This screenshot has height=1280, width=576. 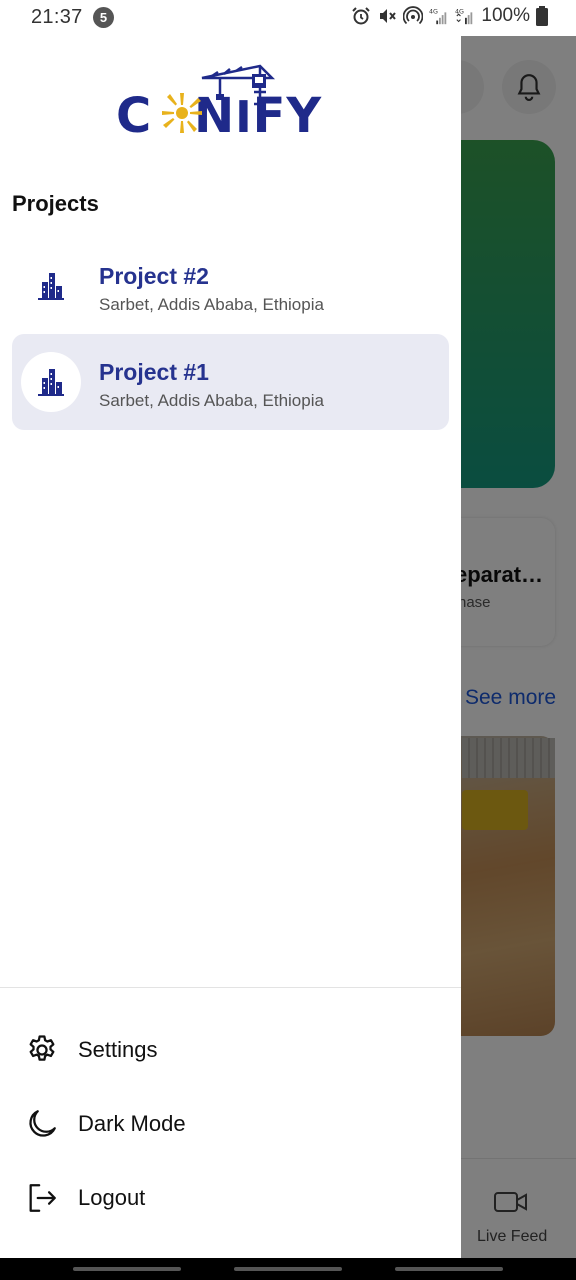 What do you see at coordinates (42, 1198) in the screenshot?
I see `logout-icon` at bounding box center [42, 1198].